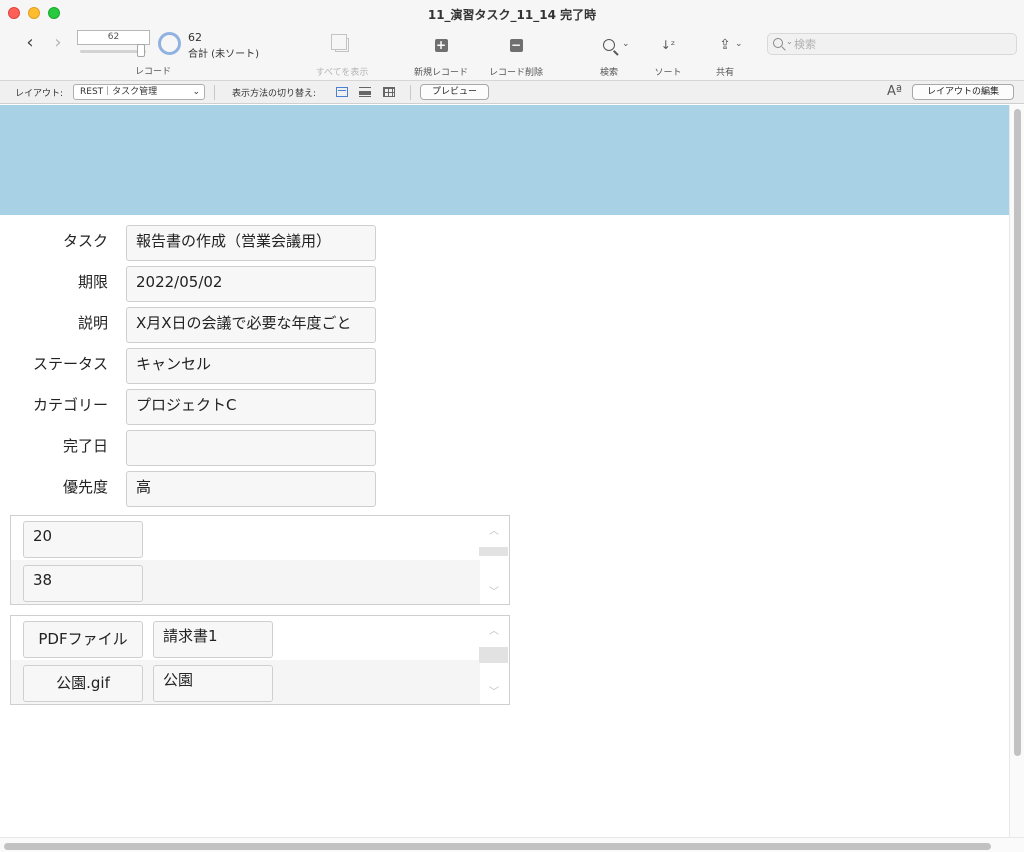  I want to click on sort-button: ↓ᶻ ソート, so click(668, 56).